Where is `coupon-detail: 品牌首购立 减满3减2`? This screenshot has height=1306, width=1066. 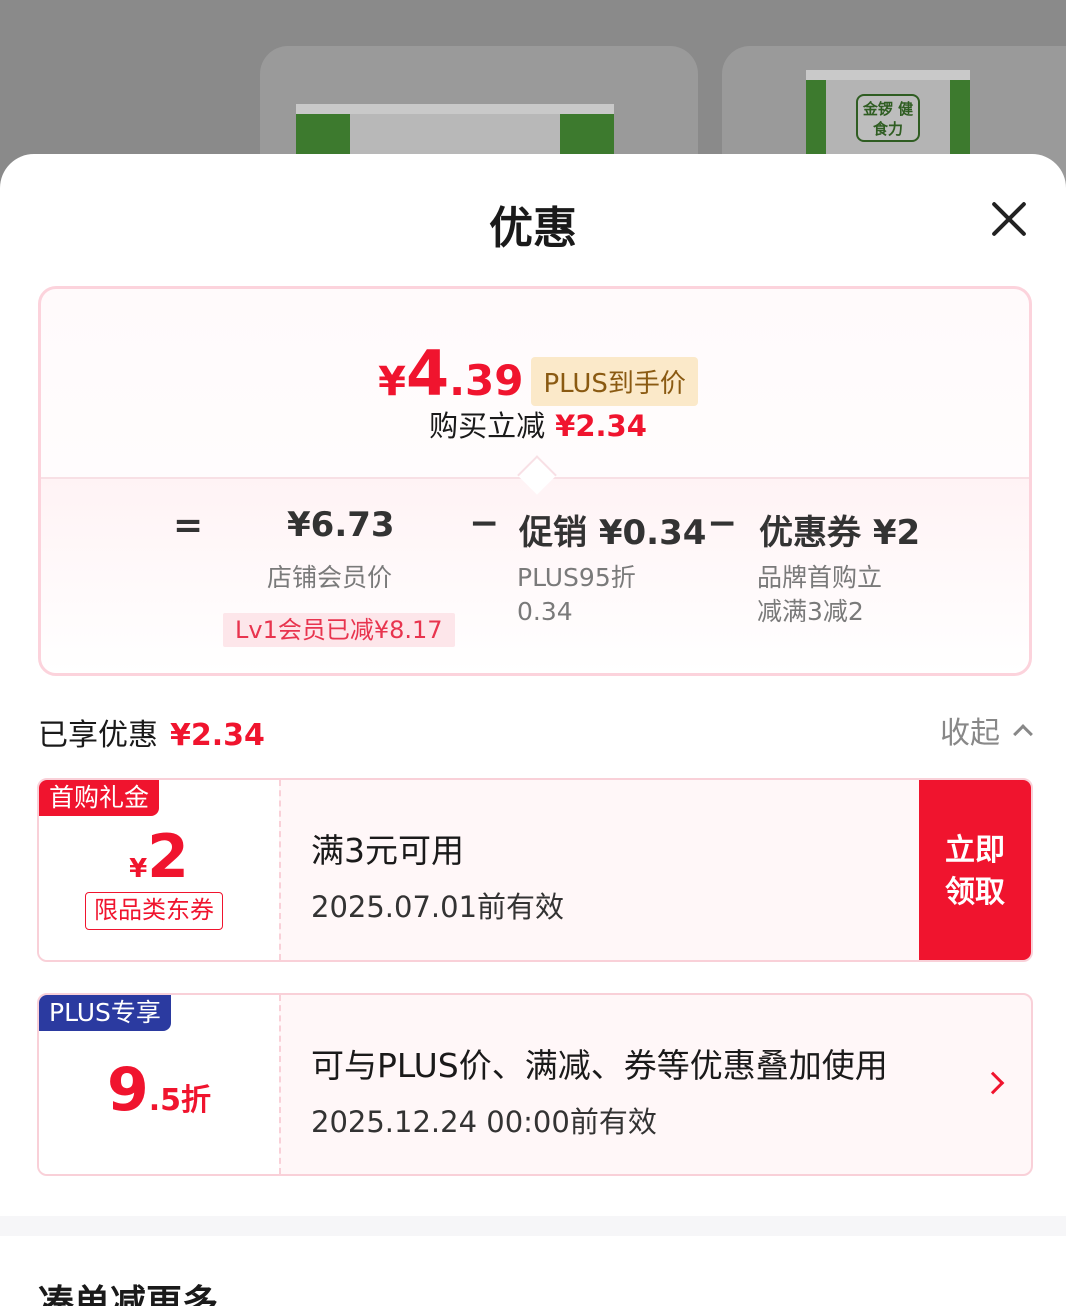 coupon-detail: 品牌首购立 减满3减2 is located at coordinates (820, 594).